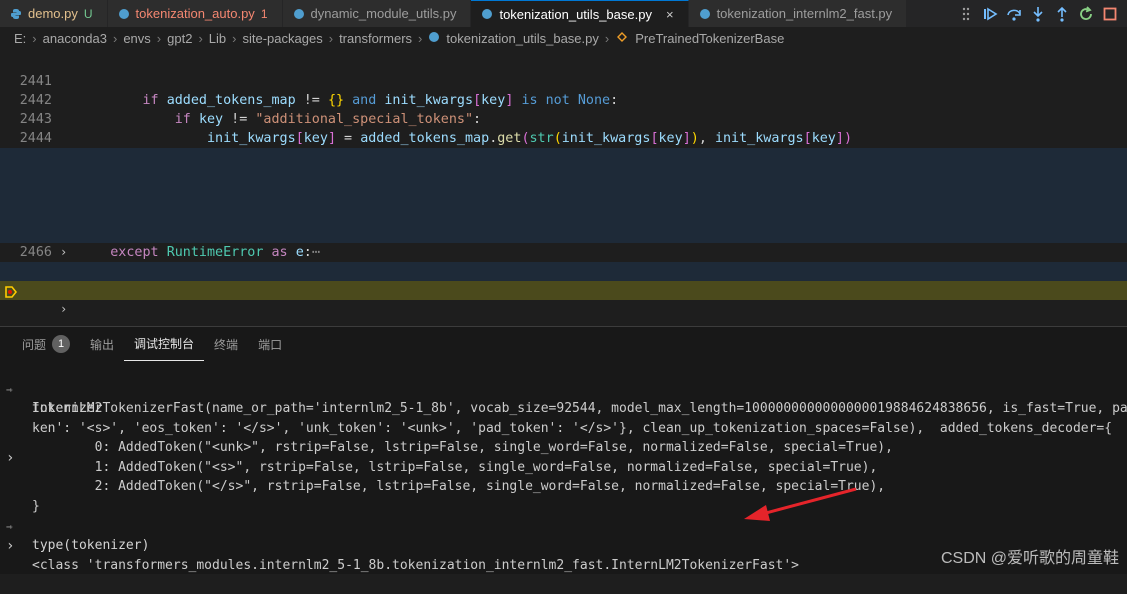 This screenshot has height=594, width=1127. I want to click on breadcrumb-item: envs, so click(136, 38).